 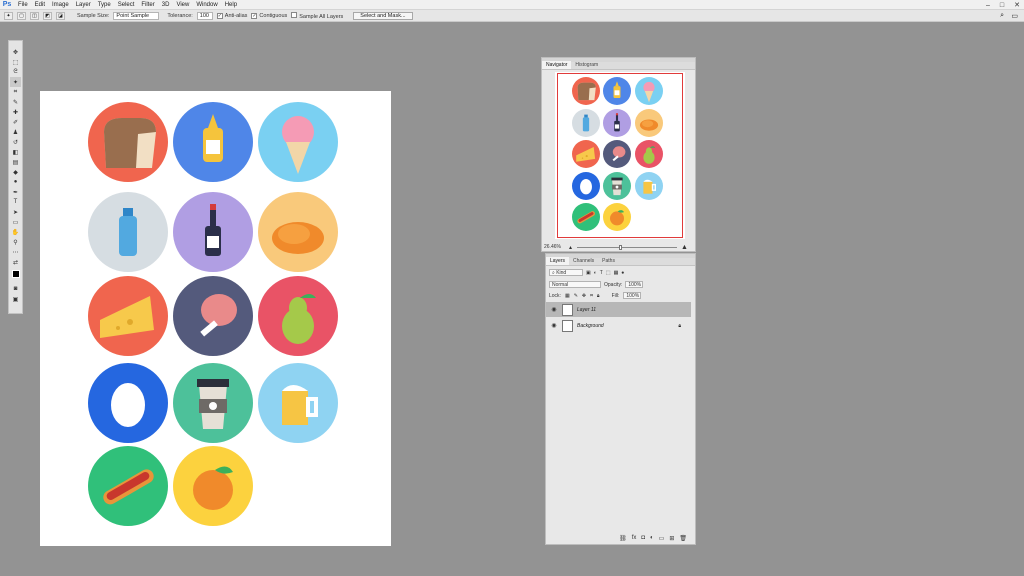 What do you see at coordinates (269, 15) in the screenshot?
I see `contiguous-checkbox: ✓ Contiguous` at bounding box center [269, 15].